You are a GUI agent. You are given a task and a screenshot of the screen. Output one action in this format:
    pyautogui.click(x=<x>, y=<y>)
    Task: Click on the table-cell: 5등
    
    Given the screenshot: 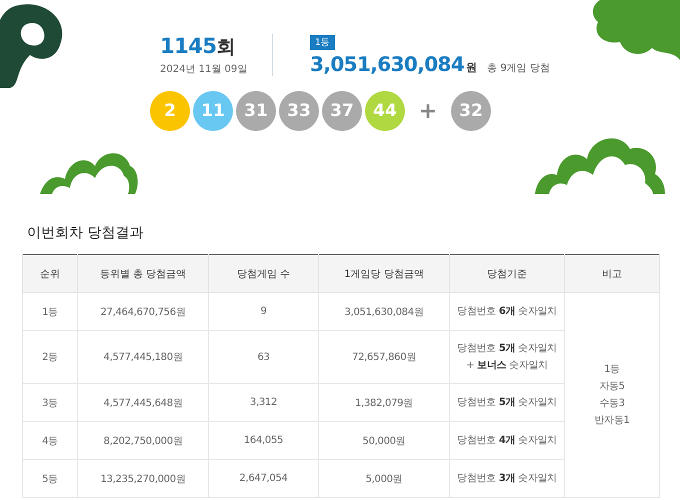 What is the action you would take?
    pyautogui.click(x=50, y=479)
    